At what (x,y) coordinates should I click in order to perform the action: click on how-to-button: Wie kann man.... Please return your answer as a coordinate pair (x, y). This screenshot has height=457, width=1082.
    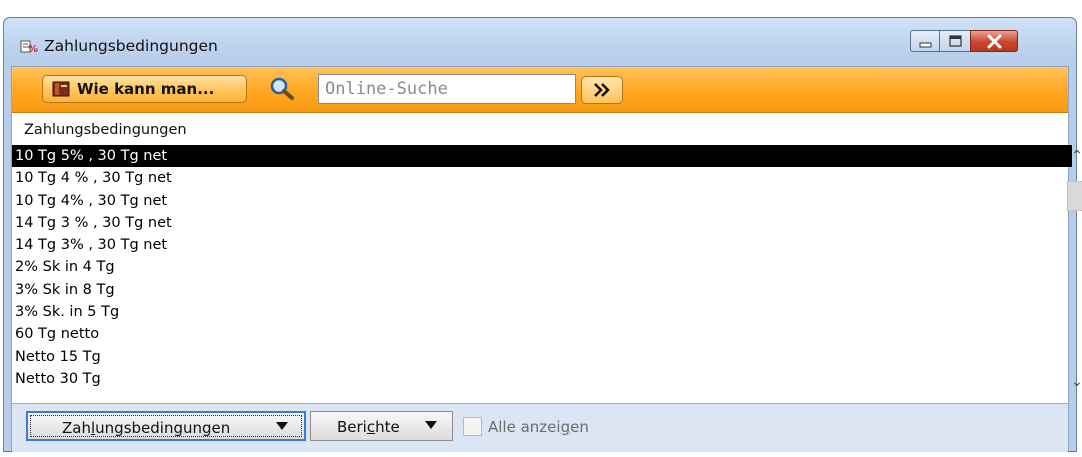
    Looking at the image, I should click on (144, 89).